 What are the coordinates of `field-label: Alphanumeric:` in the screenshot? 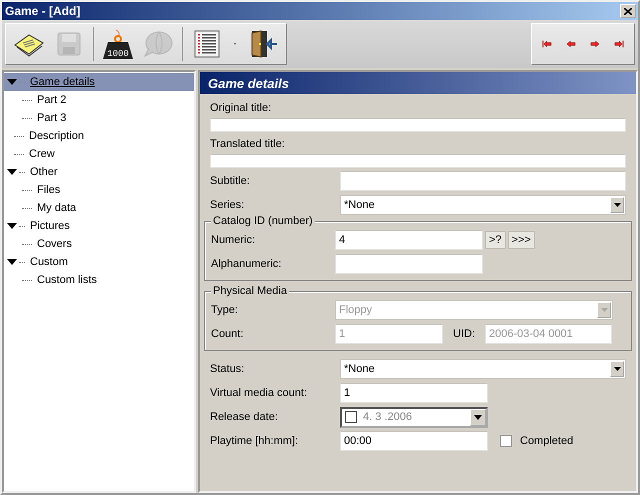 It's located at (246, 264).